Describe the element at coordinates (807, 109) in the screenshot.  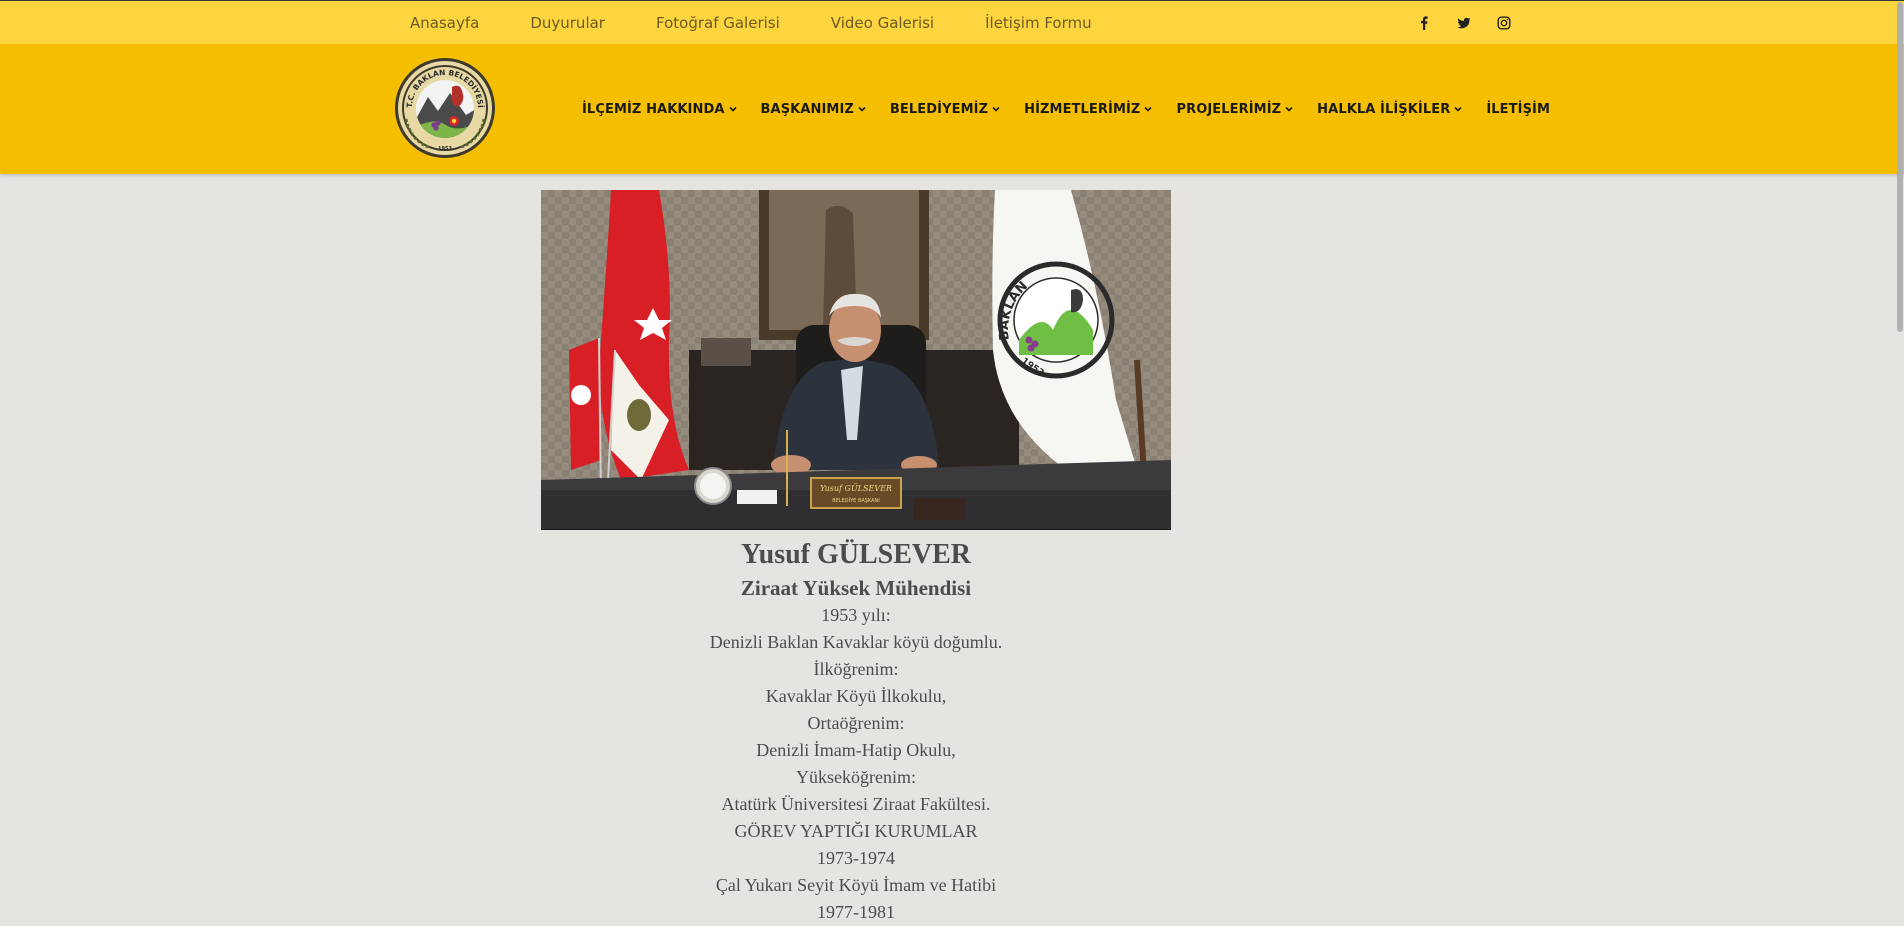
I see `nav-item-label: BAŞKANIMIZ` at that location.